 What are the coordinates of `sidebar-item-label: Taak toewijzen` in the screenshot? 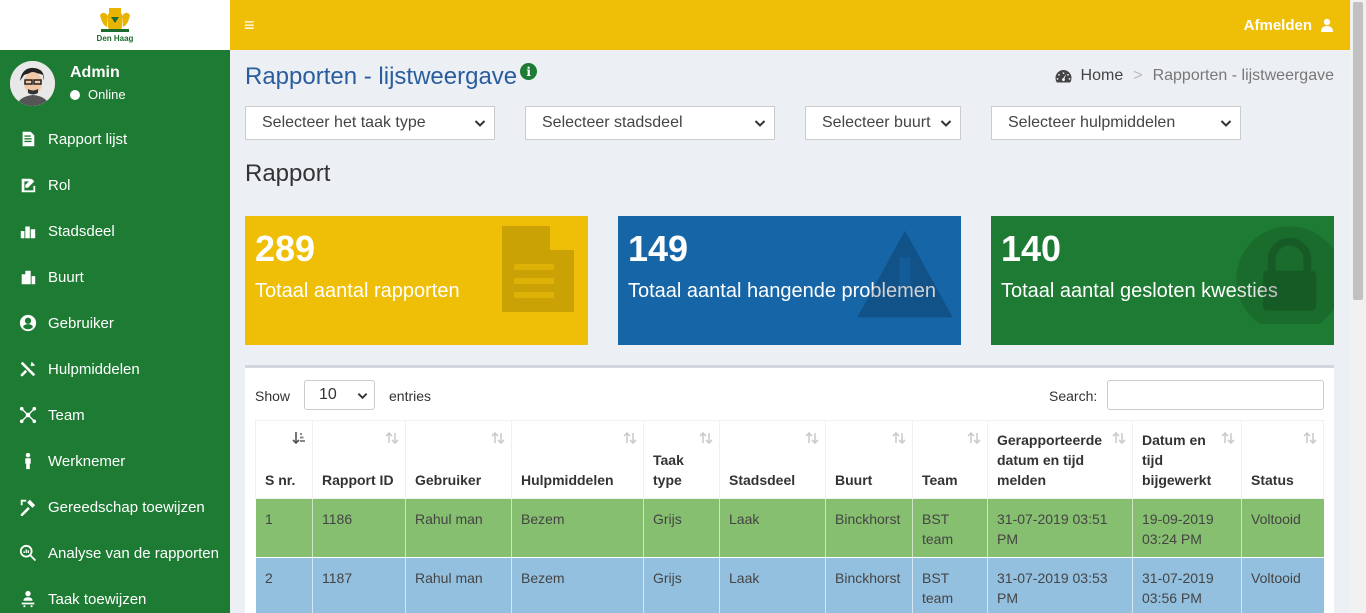 It's located at (97, 599).